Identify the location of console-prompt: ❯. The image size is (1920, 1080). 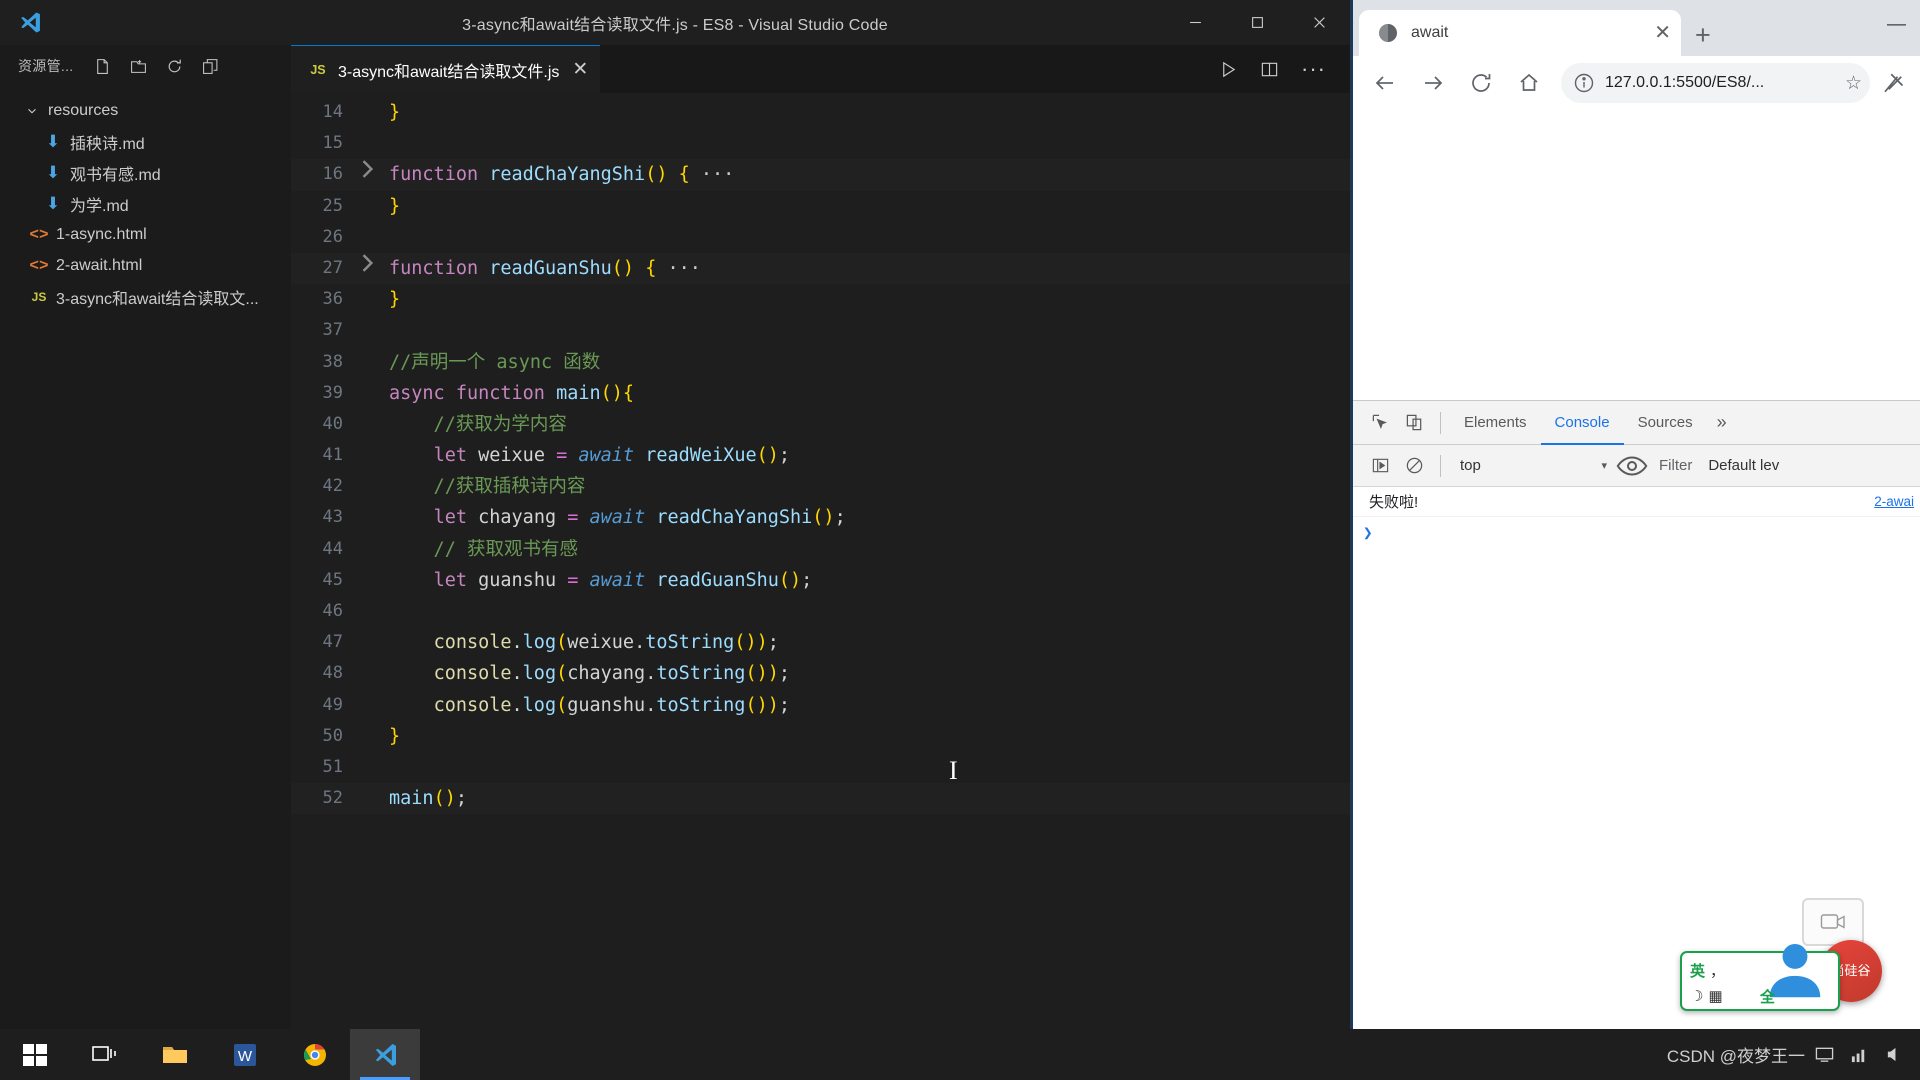
(1636, 532).